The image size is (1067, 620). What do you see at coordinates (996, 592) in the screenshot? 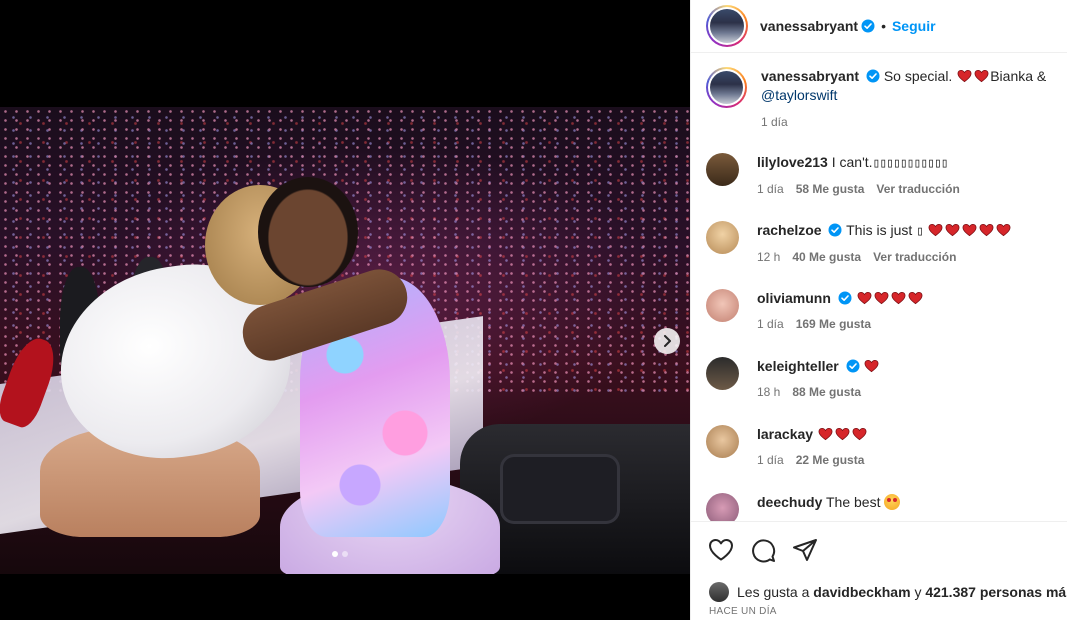
I see `likes-count: 421.387 personas más` at bounding box center [996, 592].